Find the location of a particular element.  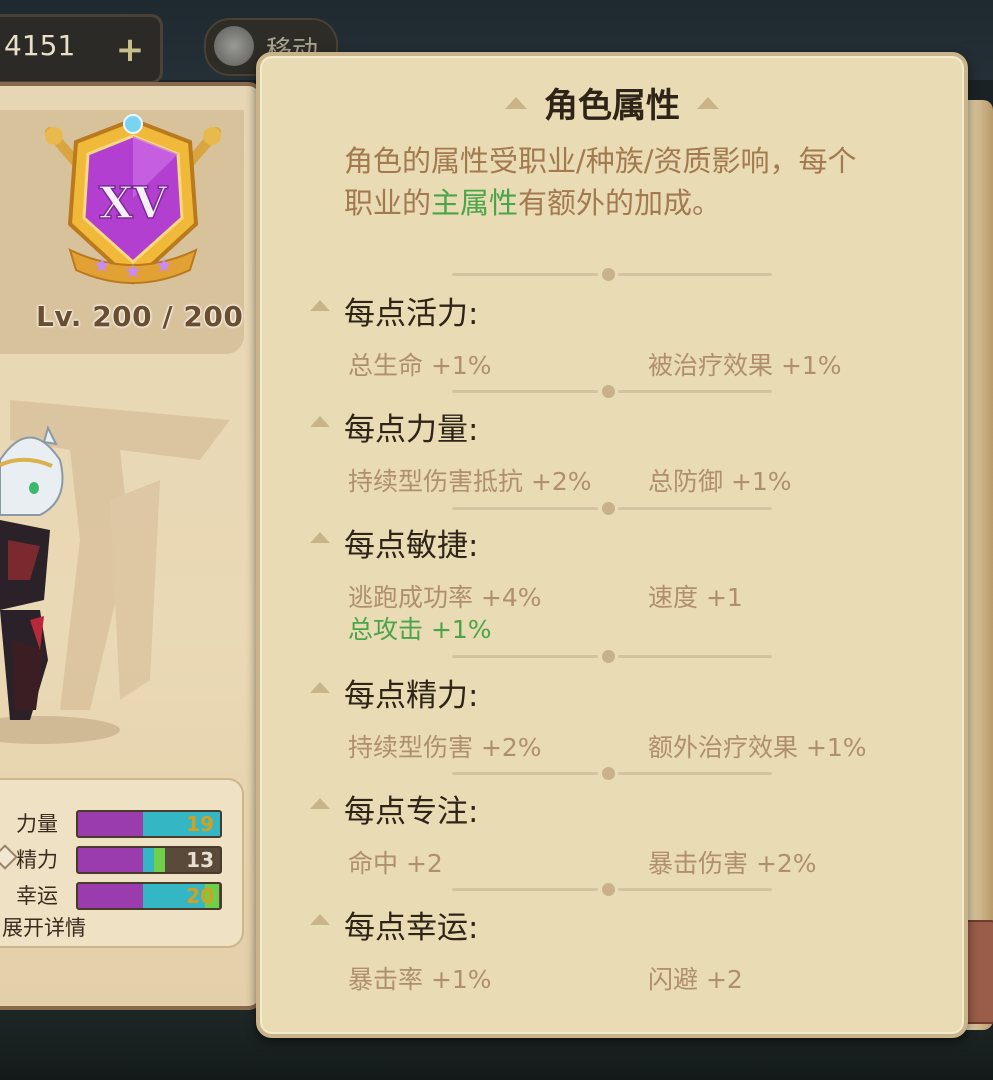

attribute-text: 闪避 +2 is located at coordinates (695, 979).